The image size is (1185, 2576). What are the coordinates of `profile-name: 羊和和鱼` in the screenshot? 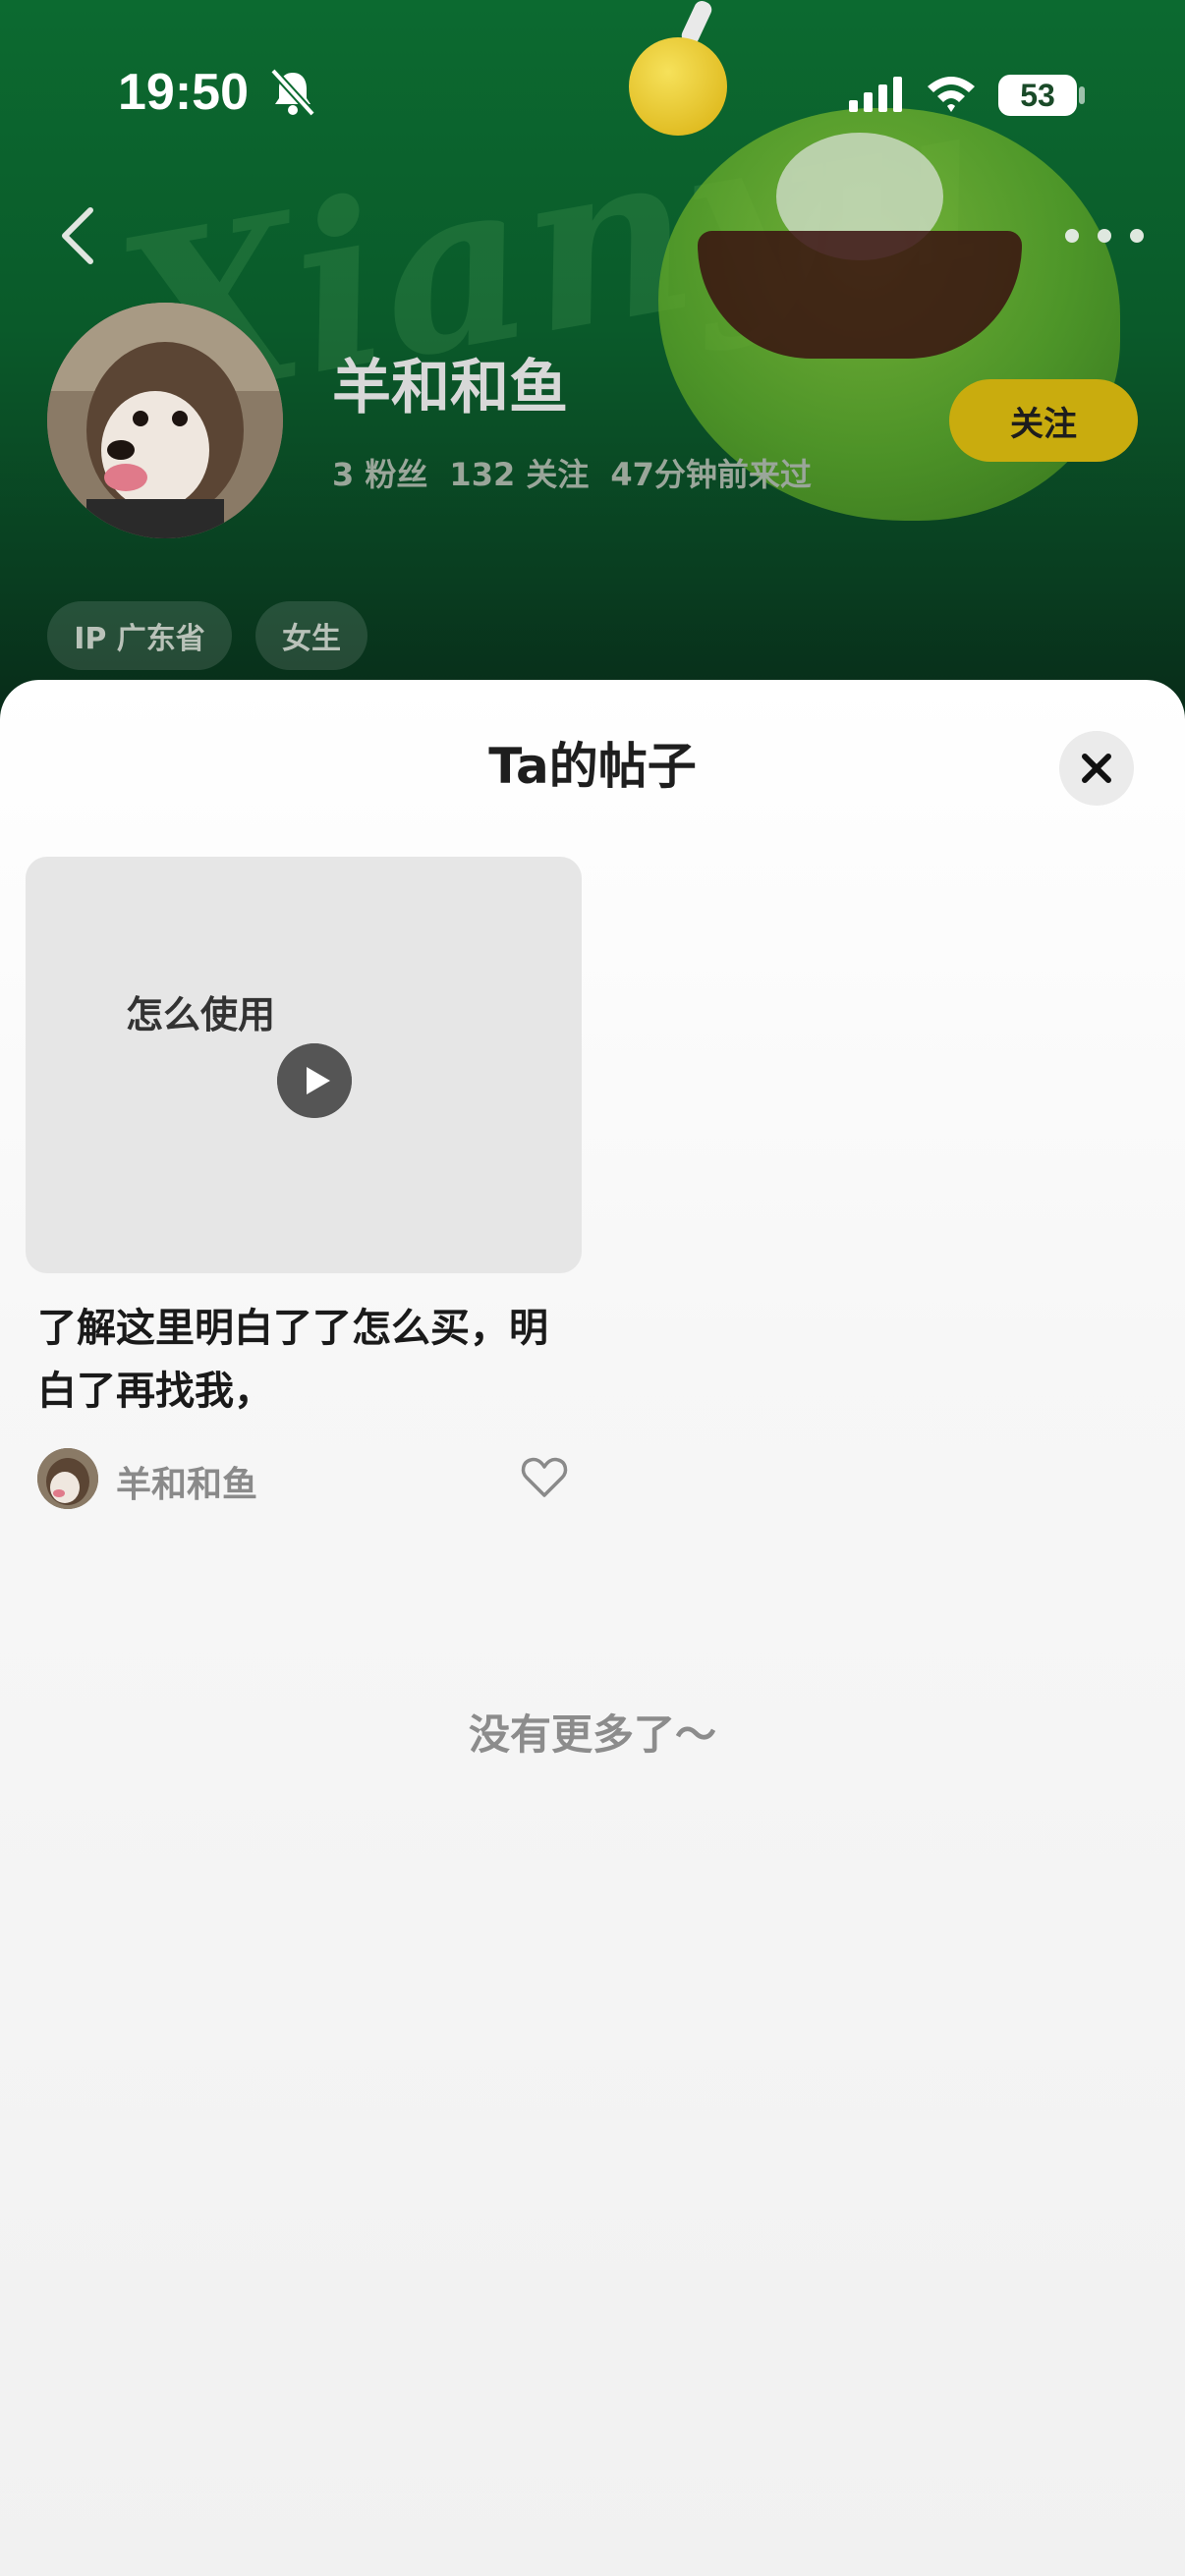 It's located at (450, 388).